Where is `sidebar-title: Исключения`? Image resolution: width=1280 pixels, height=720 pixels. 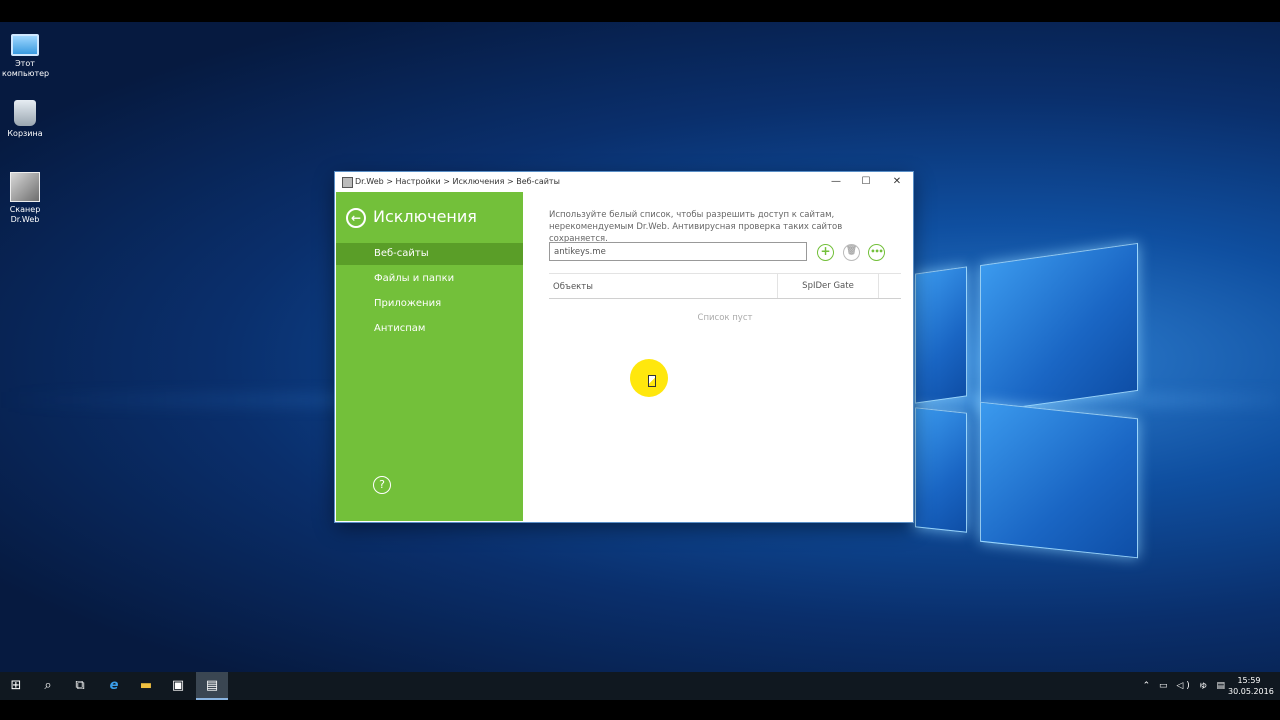
sidebar-title: Исключения is located at coordinates (425, 216).